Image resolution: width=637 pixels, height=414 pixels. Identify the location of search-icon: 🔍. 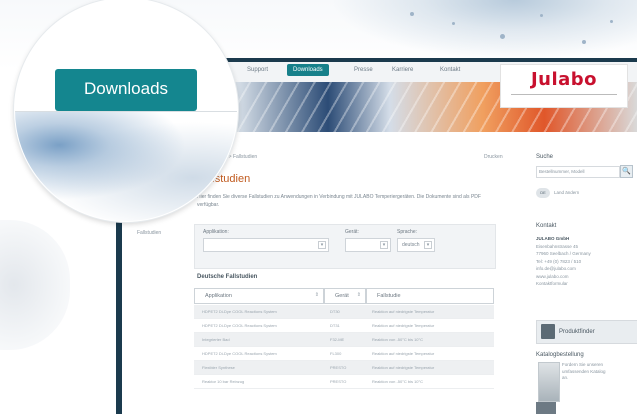
(626, 171).